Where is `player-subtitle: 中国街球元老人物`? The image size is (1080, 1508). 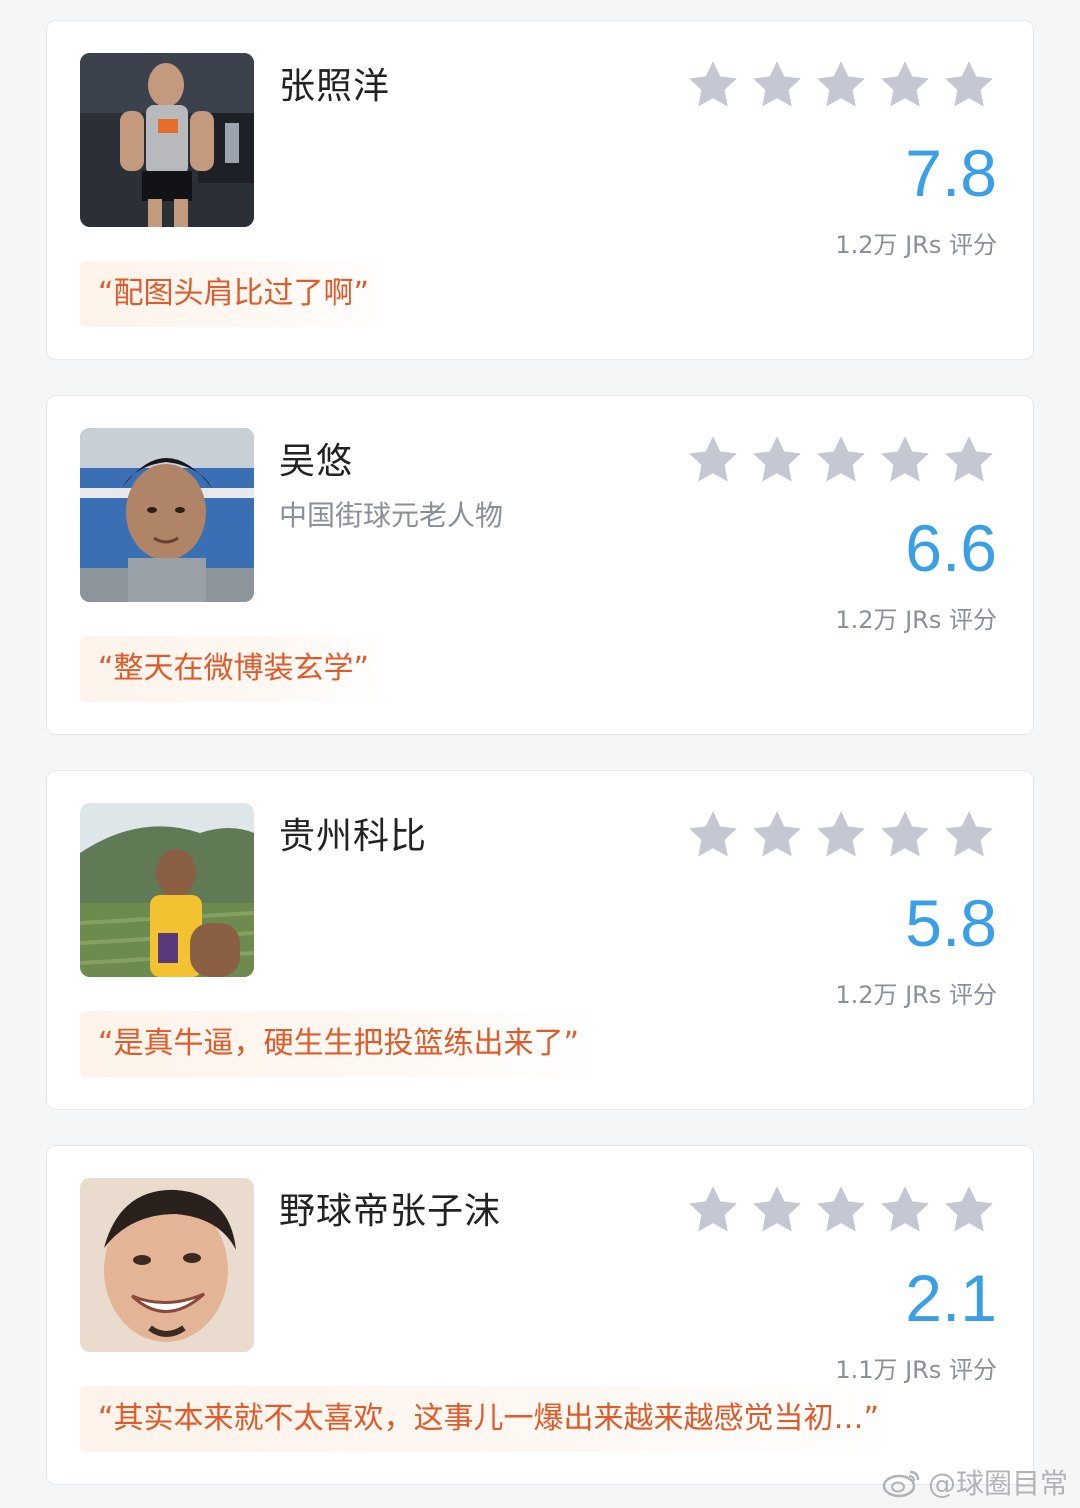
player-subtitle: 中国街球元老人物 is located at coordinates (391, 515).